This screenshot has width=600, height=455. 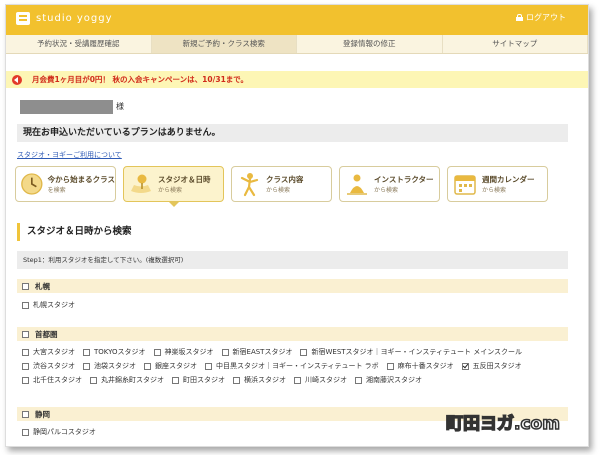 I want to click on studio-option: 新宿EASTスタジオ, so click(x=257, y=352).